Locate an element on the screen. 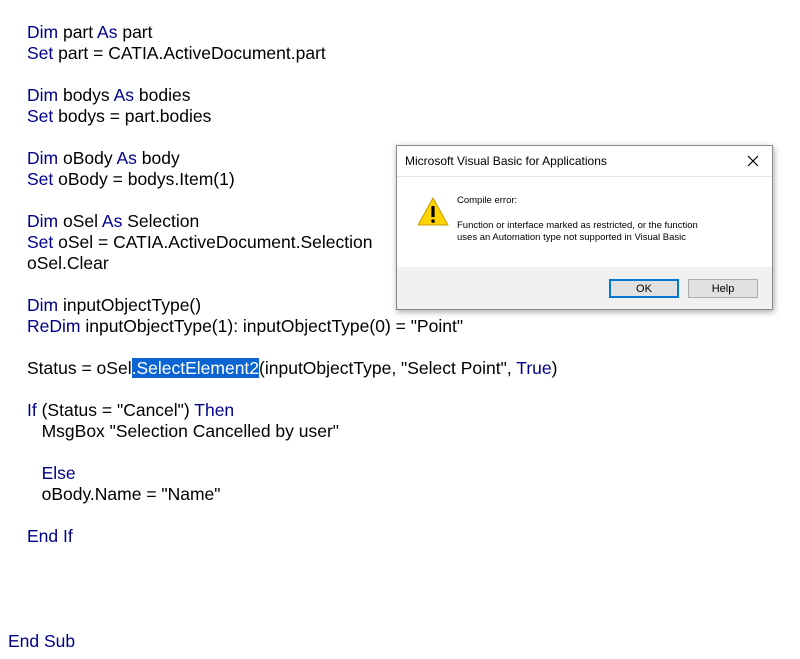 Image resolution: width=800 pixels, height=659 pixels. code-line: oSel.Clear is located at coordinates (68, 263).